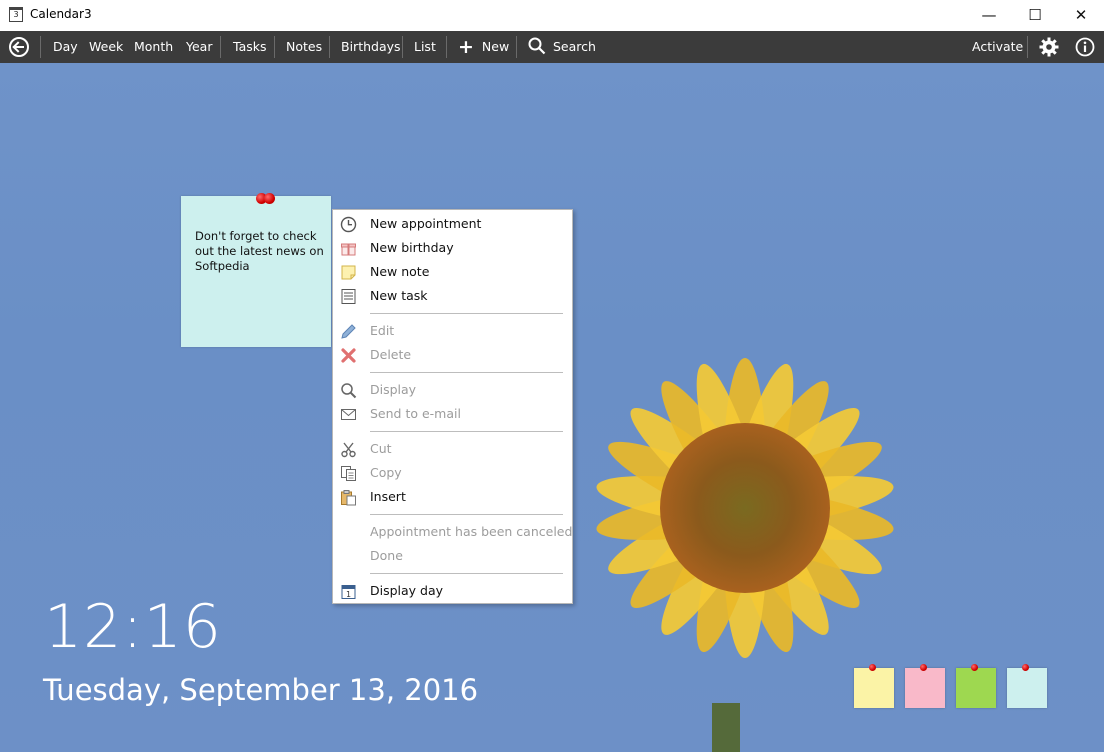 The width and height of the screenshot is (1104, 752). I want to click on delete-x-icon, so click(348, 355).